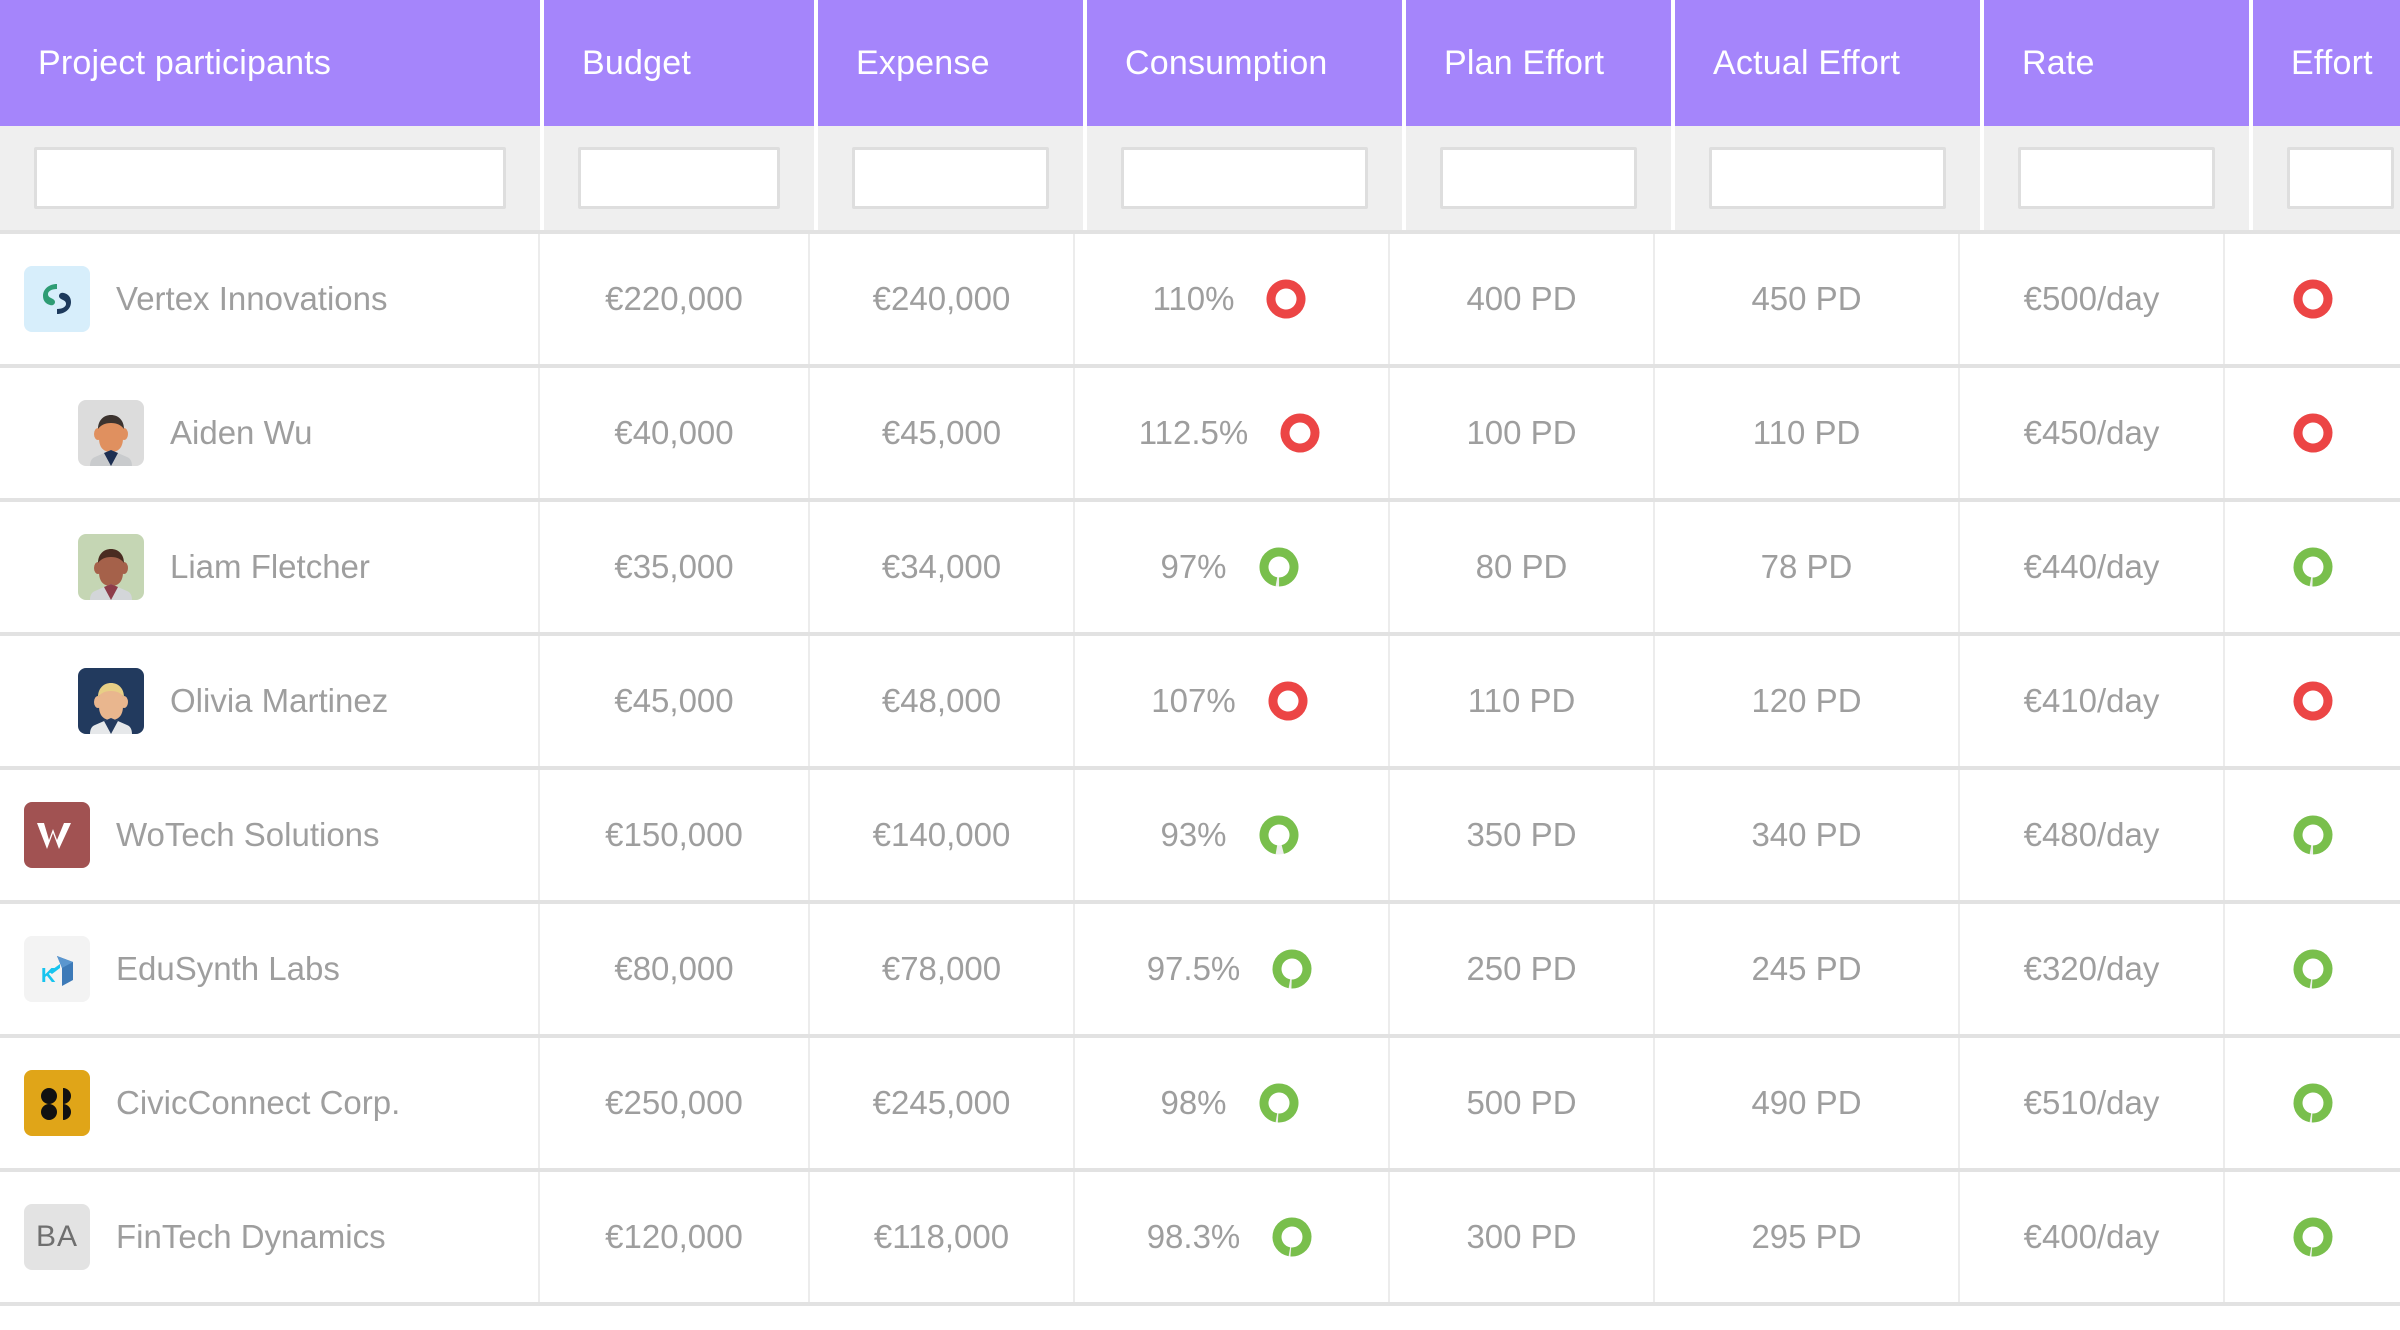 Image resolution: width=2400 pixels, height=1330 pixels. I want to click on cell-actual_effort: 490 PD, so click(1807, 1103).